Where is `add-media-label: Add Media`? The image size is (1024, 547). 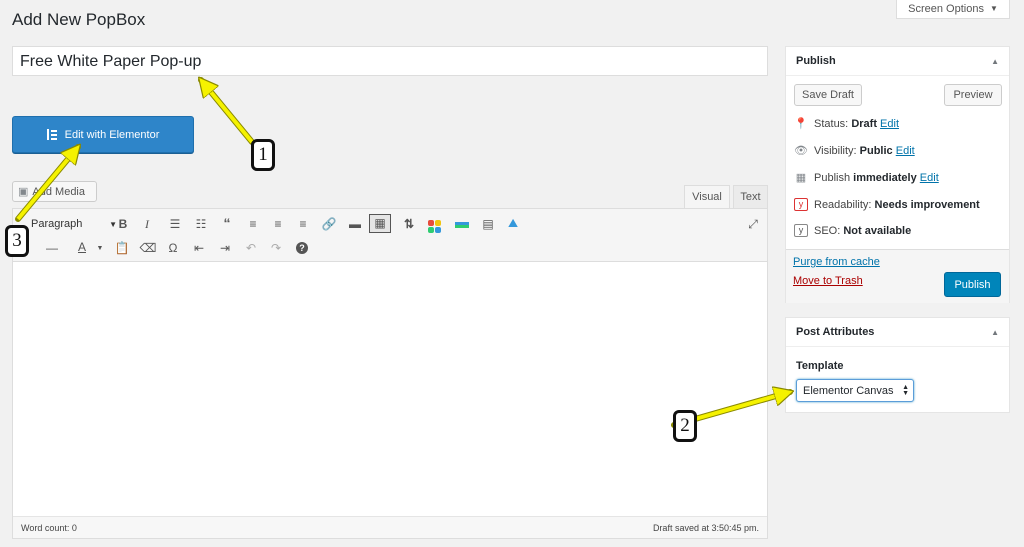
add-media-label: Add Media is located at coordinates (58, 191).